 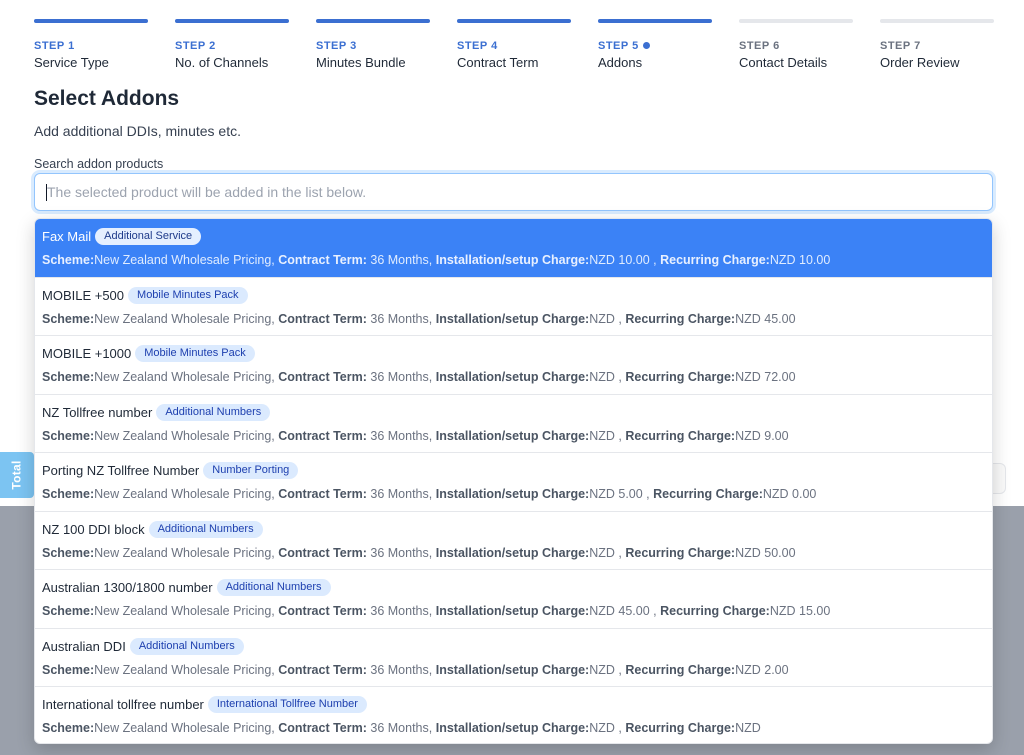 I want to click on step-number: STEP 6, so click(x=796, y=45).